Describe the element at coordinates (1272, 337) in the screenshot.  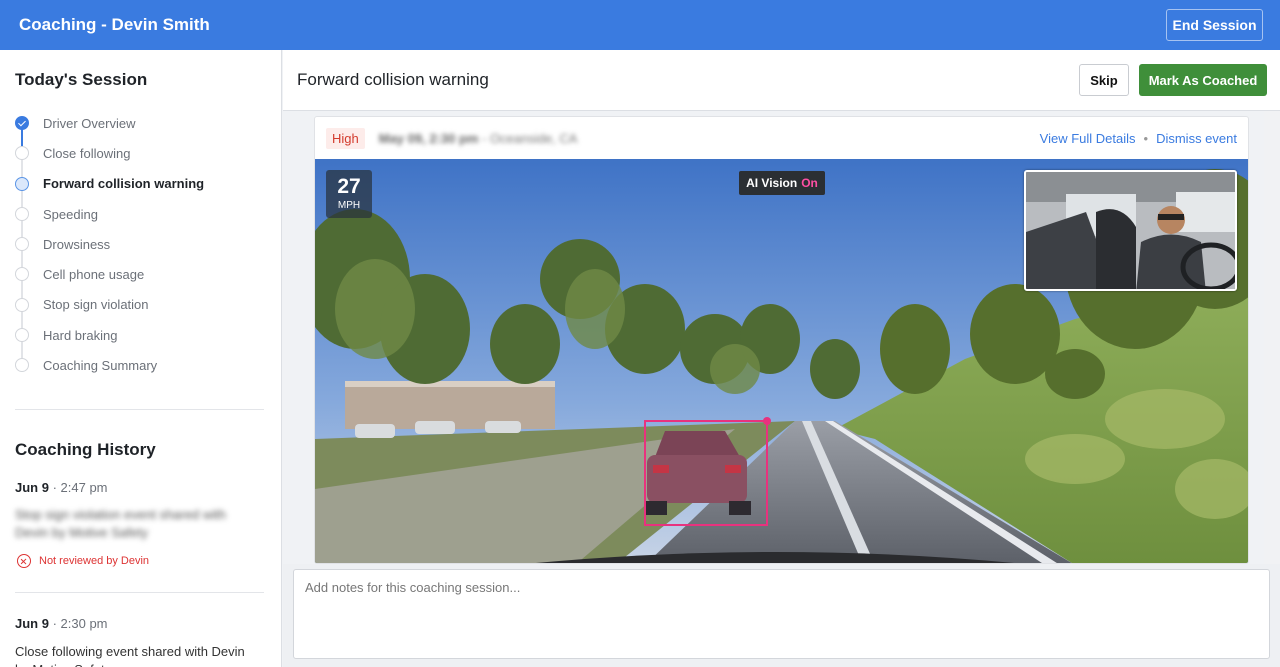
I see `scrollbar-track` at that location.